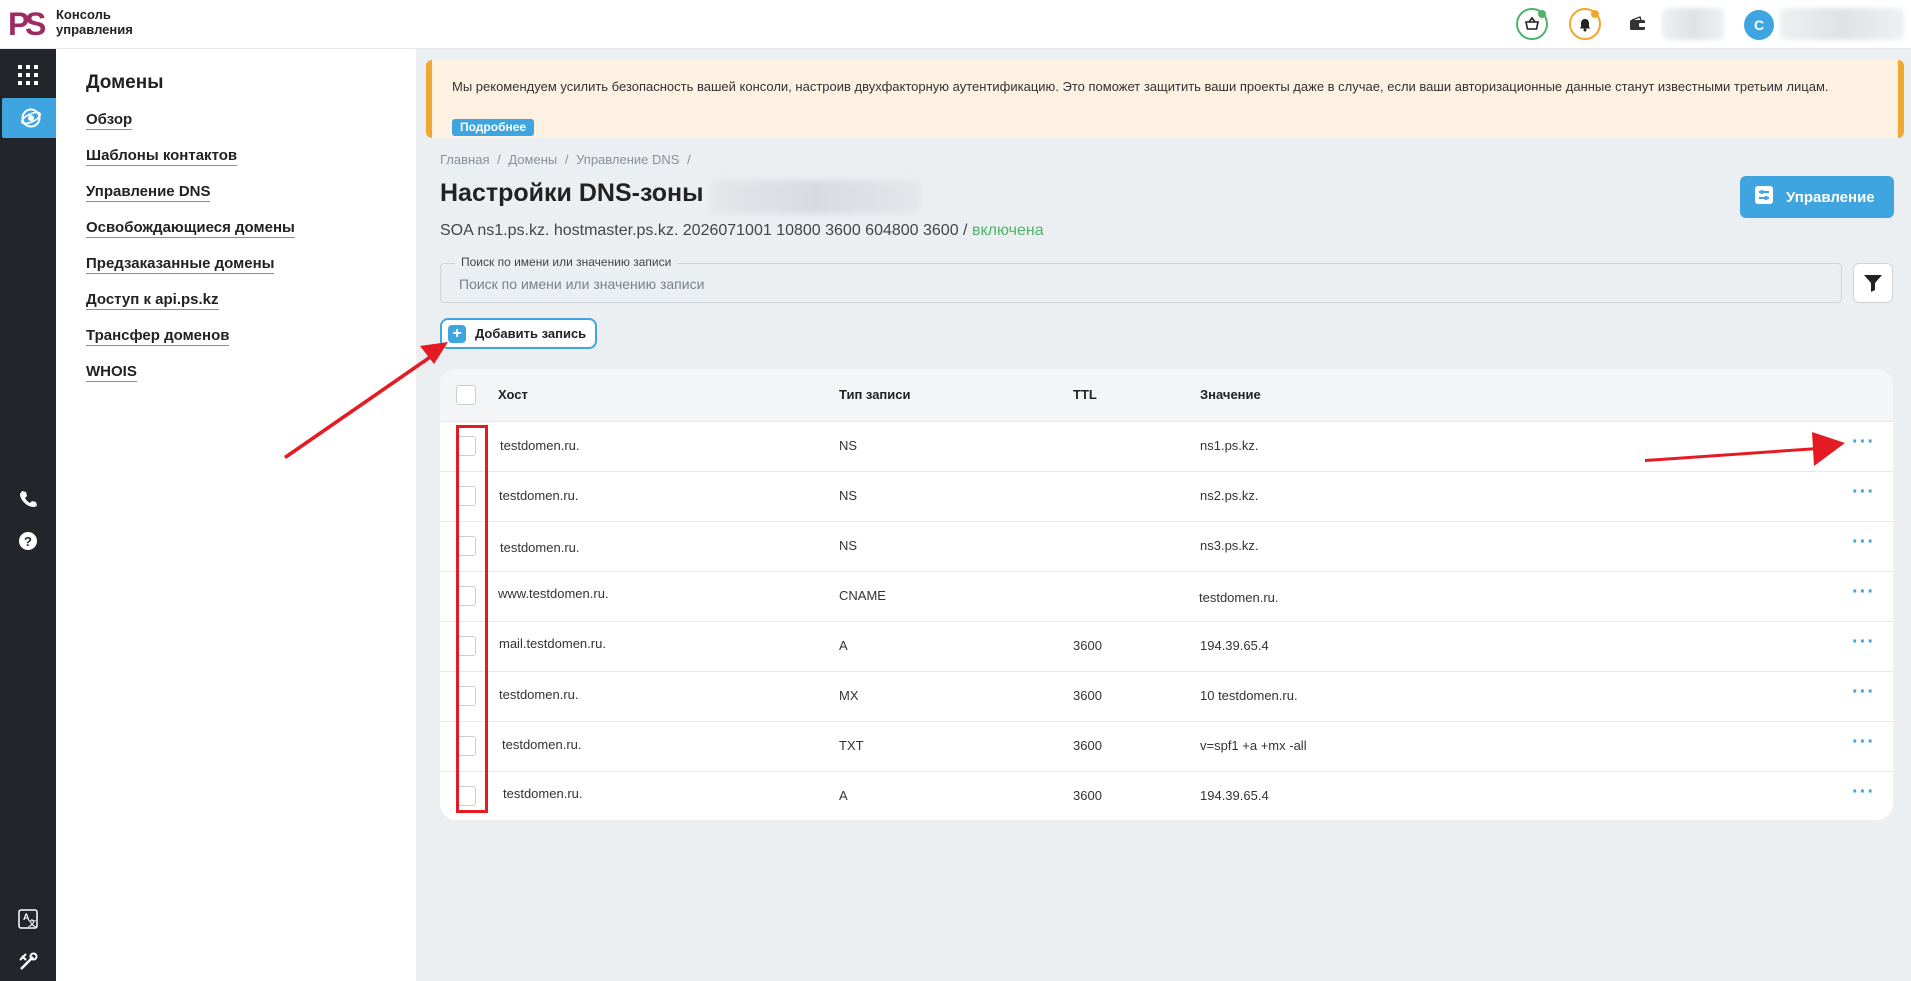  What do you see at coordinates (1166, 546) in the screenshot?
I see `table-row: testdomen.ru. NS ns3.ps.kz. ···` at bounding box center [1166, 546].